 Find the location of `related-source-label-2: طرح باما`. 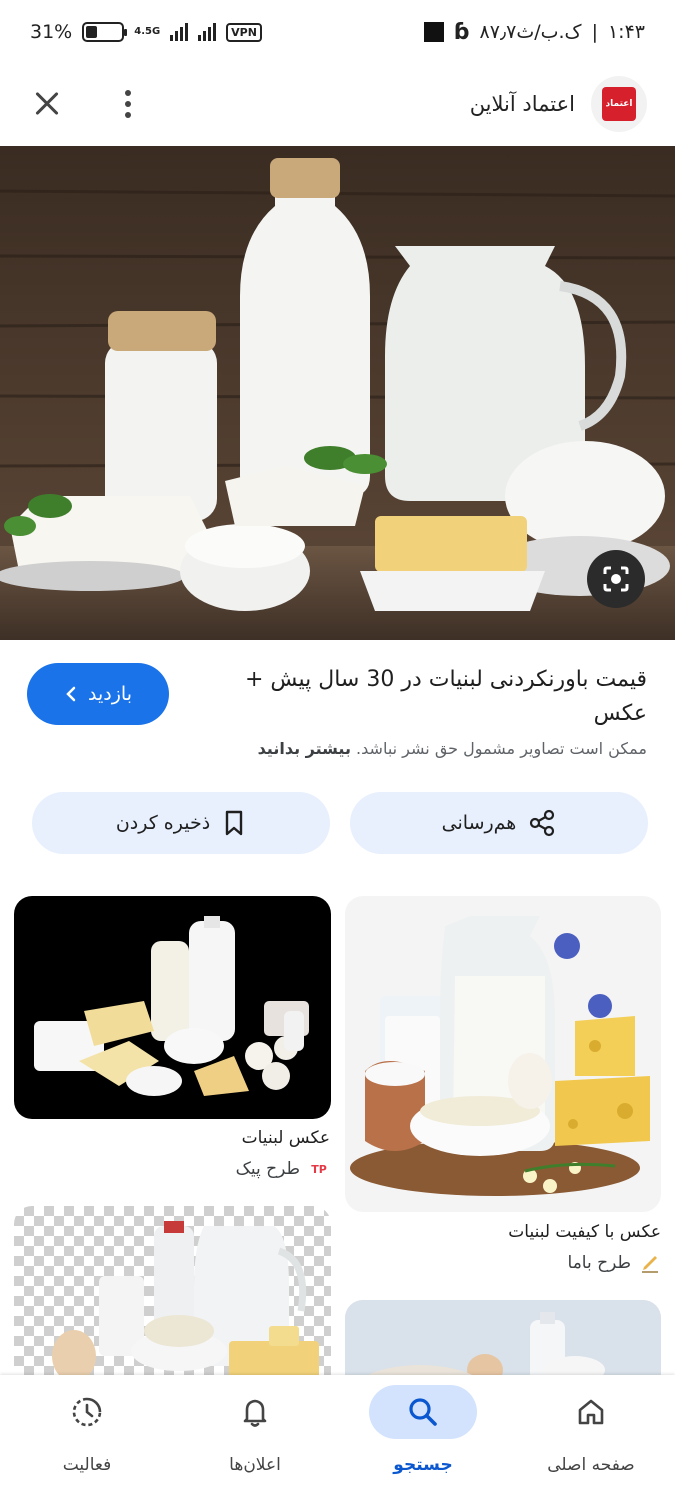

related-source-label-2: طرح باما is located at coordinates (599, 1263).